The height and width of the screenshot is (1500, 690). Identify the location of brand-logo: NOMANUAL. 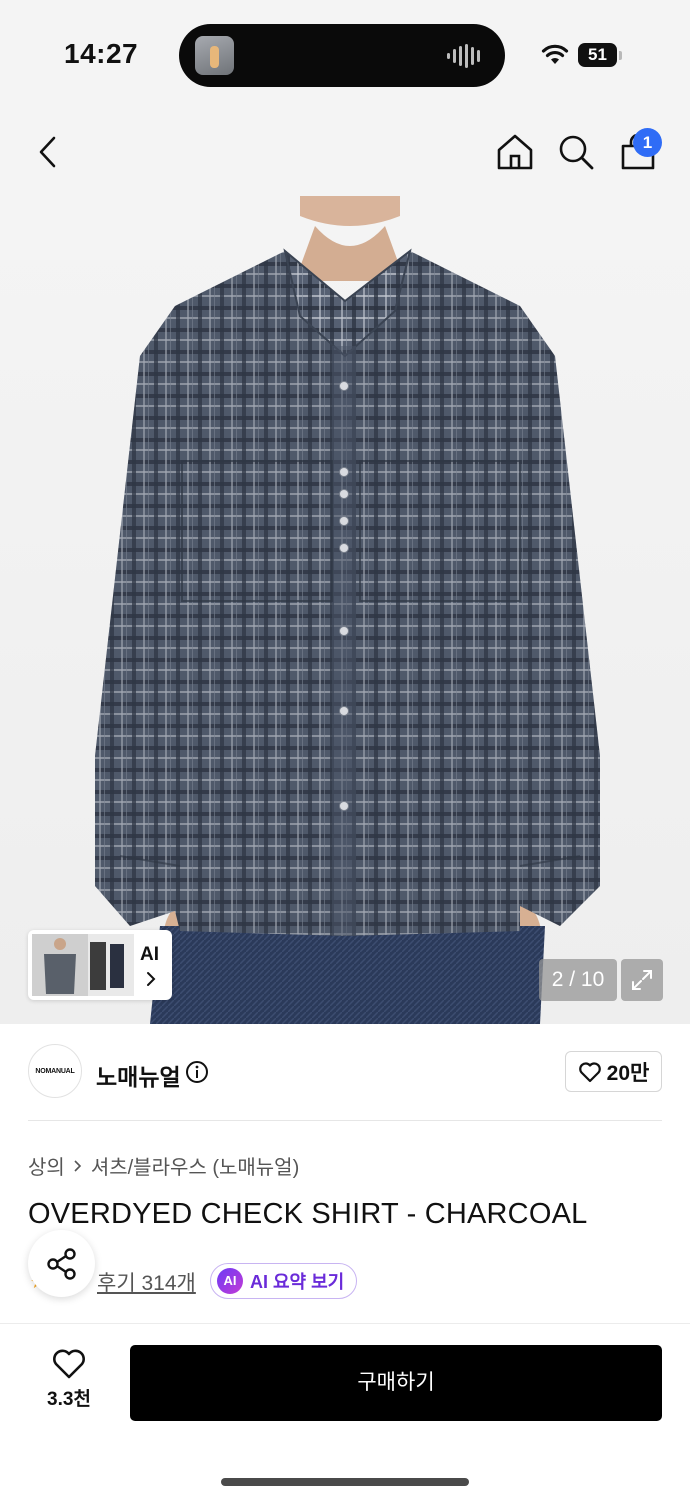
(55, 1071).